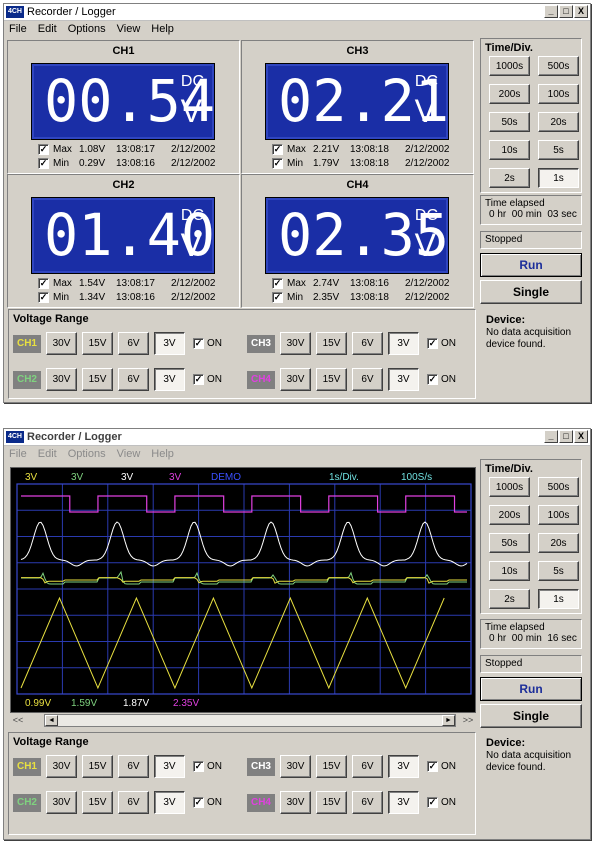  I want to click on scroll-right-double-icon: >>, so click(468, 720).